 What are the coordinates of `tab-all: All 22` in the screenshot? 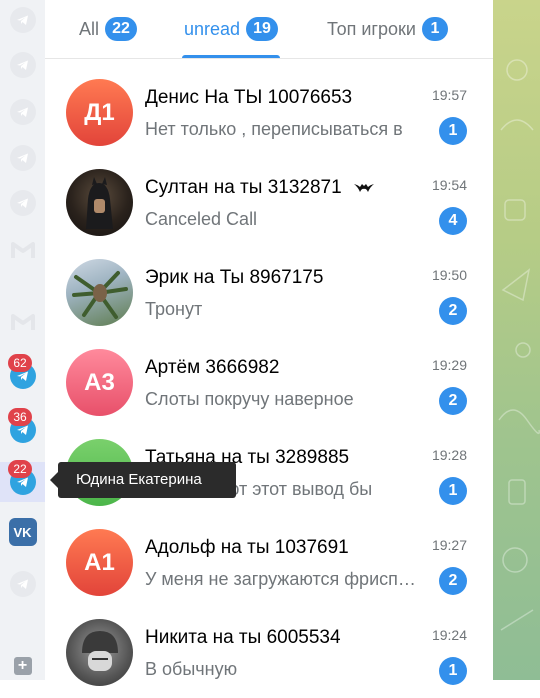 It's located at (108, 29).